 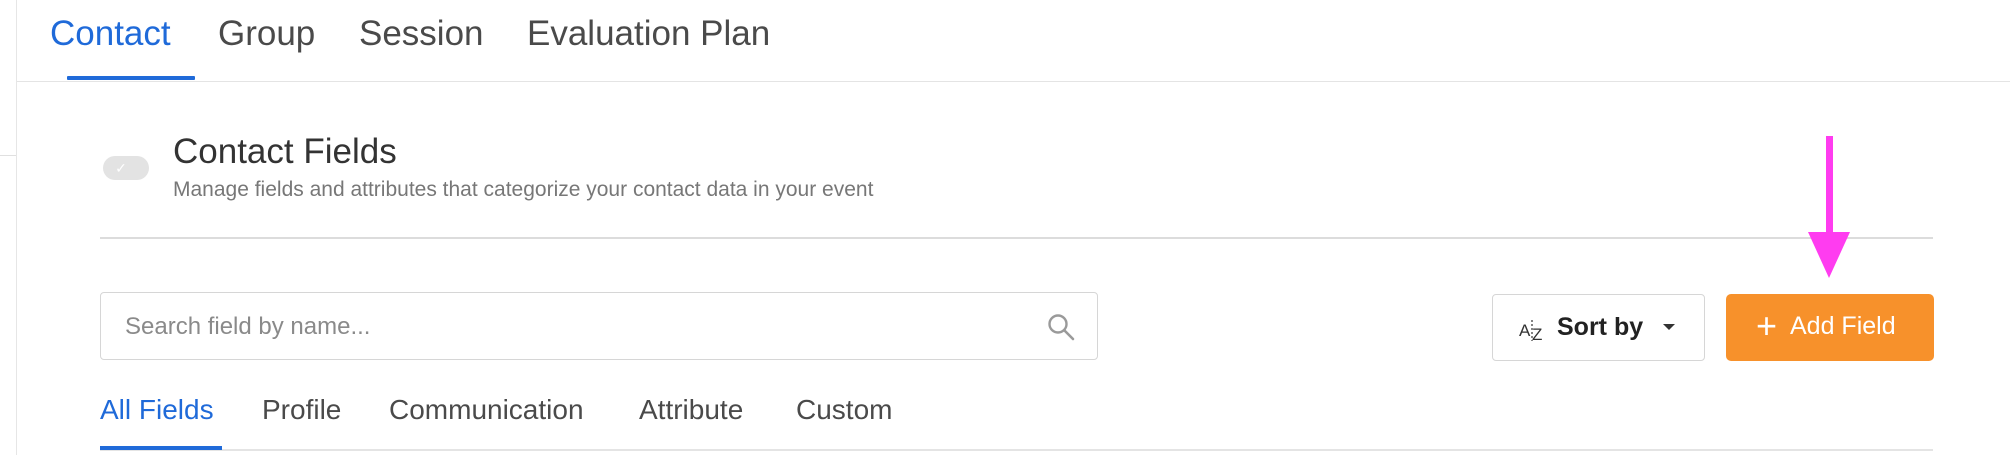 I want to click on annotation-arrow-icon, so click(x=1829, y=207).